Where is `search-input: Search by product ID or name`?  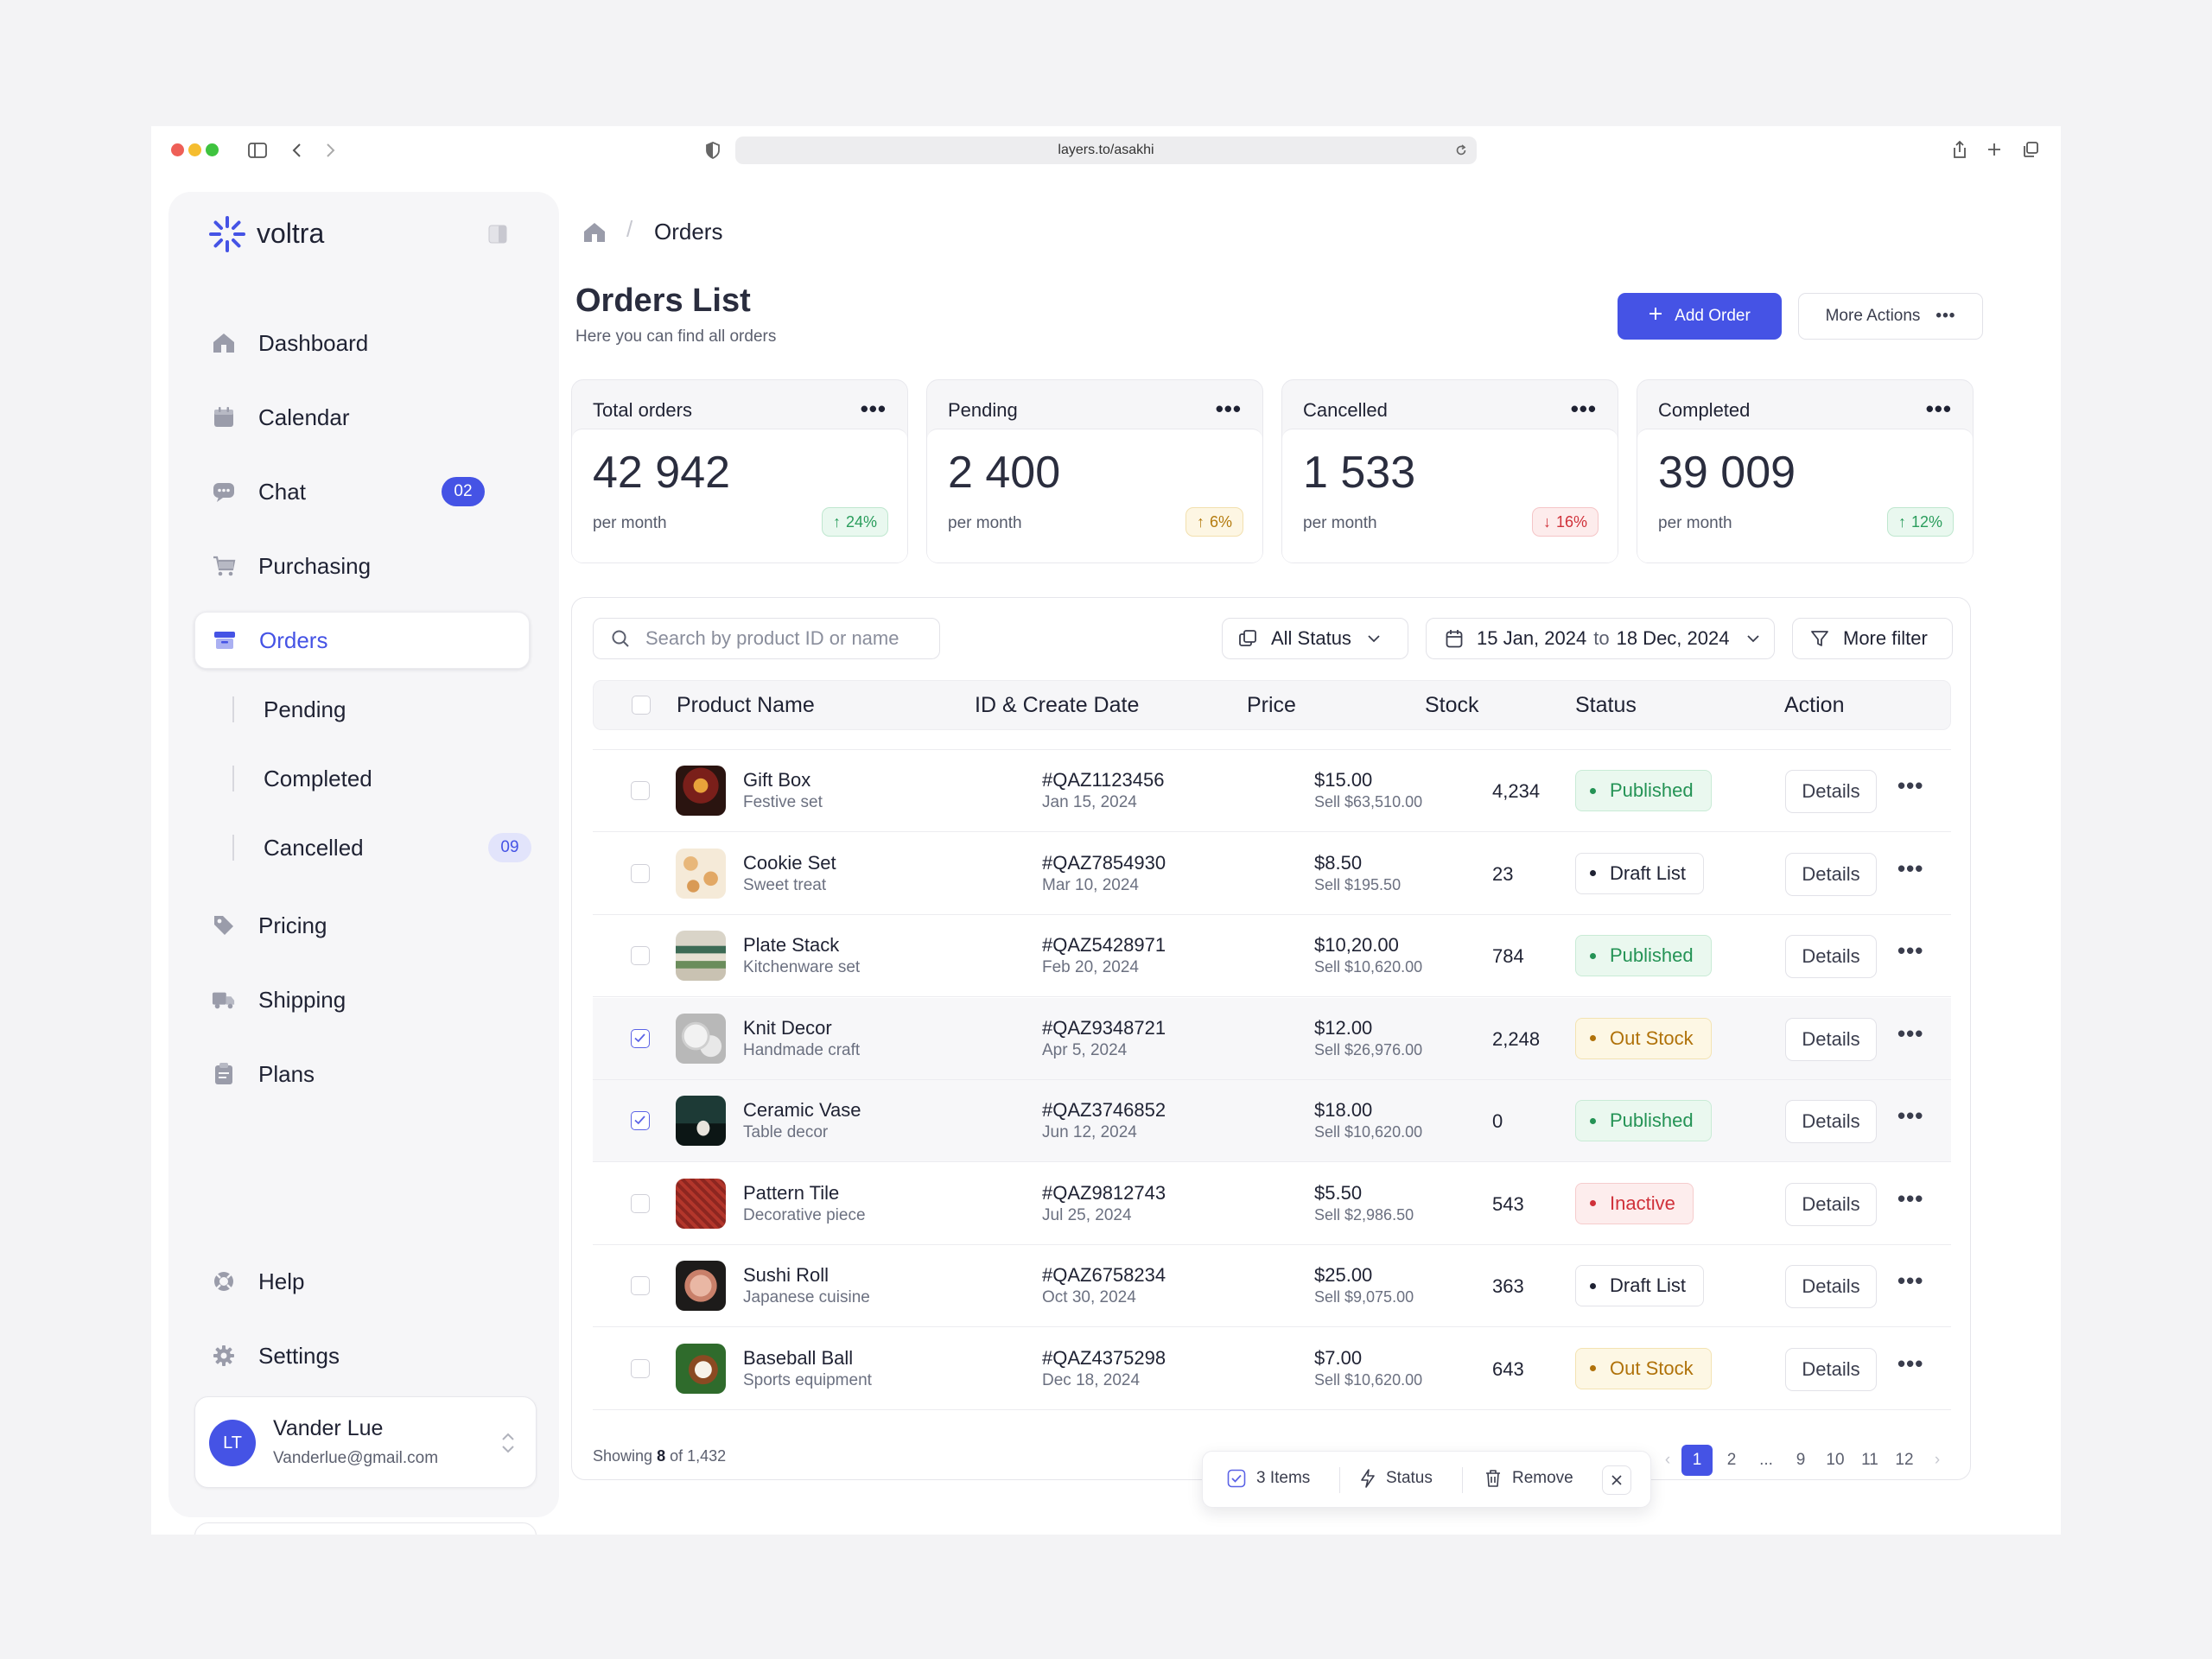 search-input: Search by product ID or name is located at coordinates (766, 638).